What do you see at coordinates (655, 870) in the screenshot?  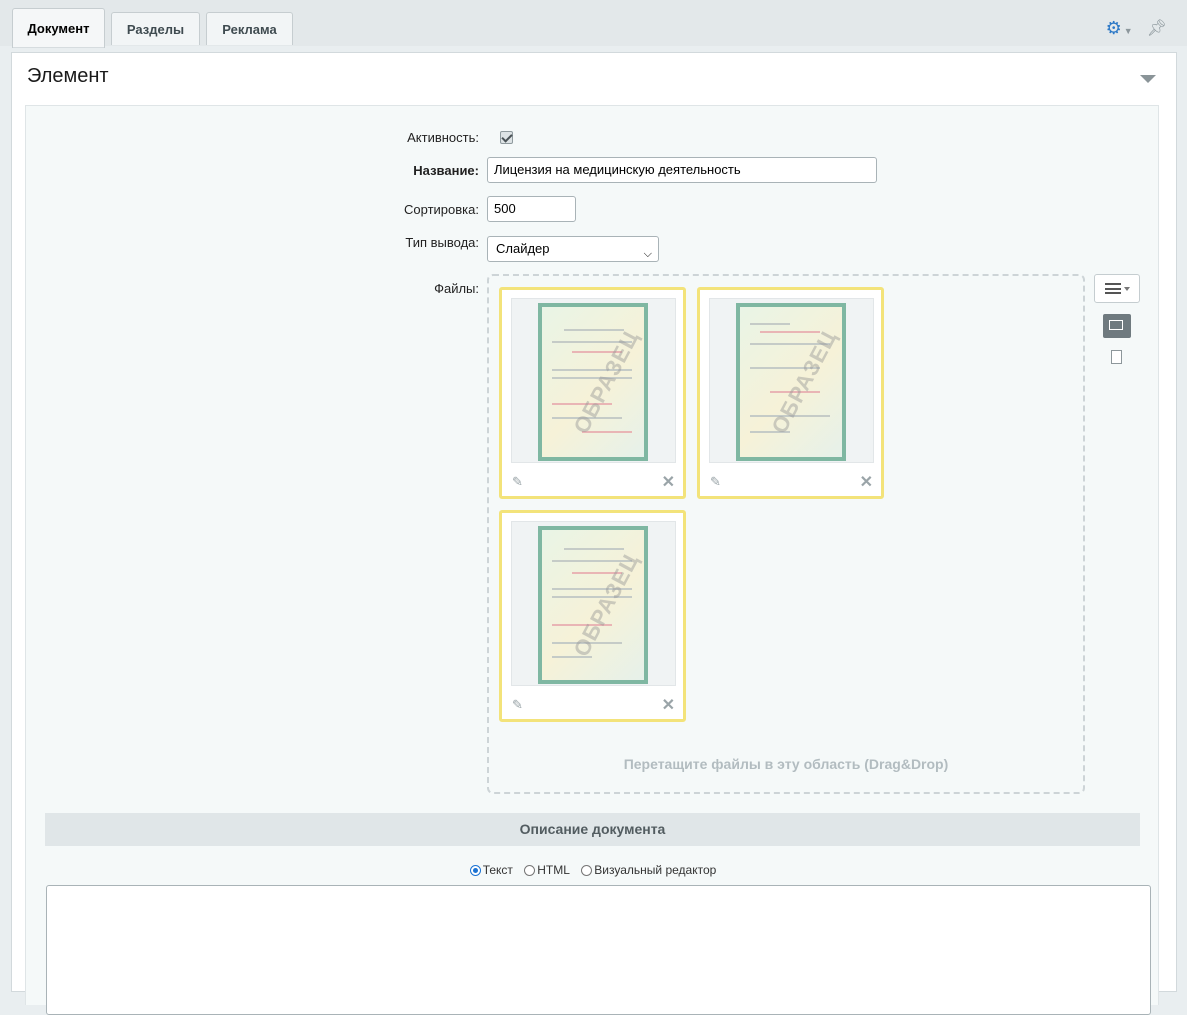 I see `mode-visual-label: Визуальный редактор` at bounding box center [655, 870].